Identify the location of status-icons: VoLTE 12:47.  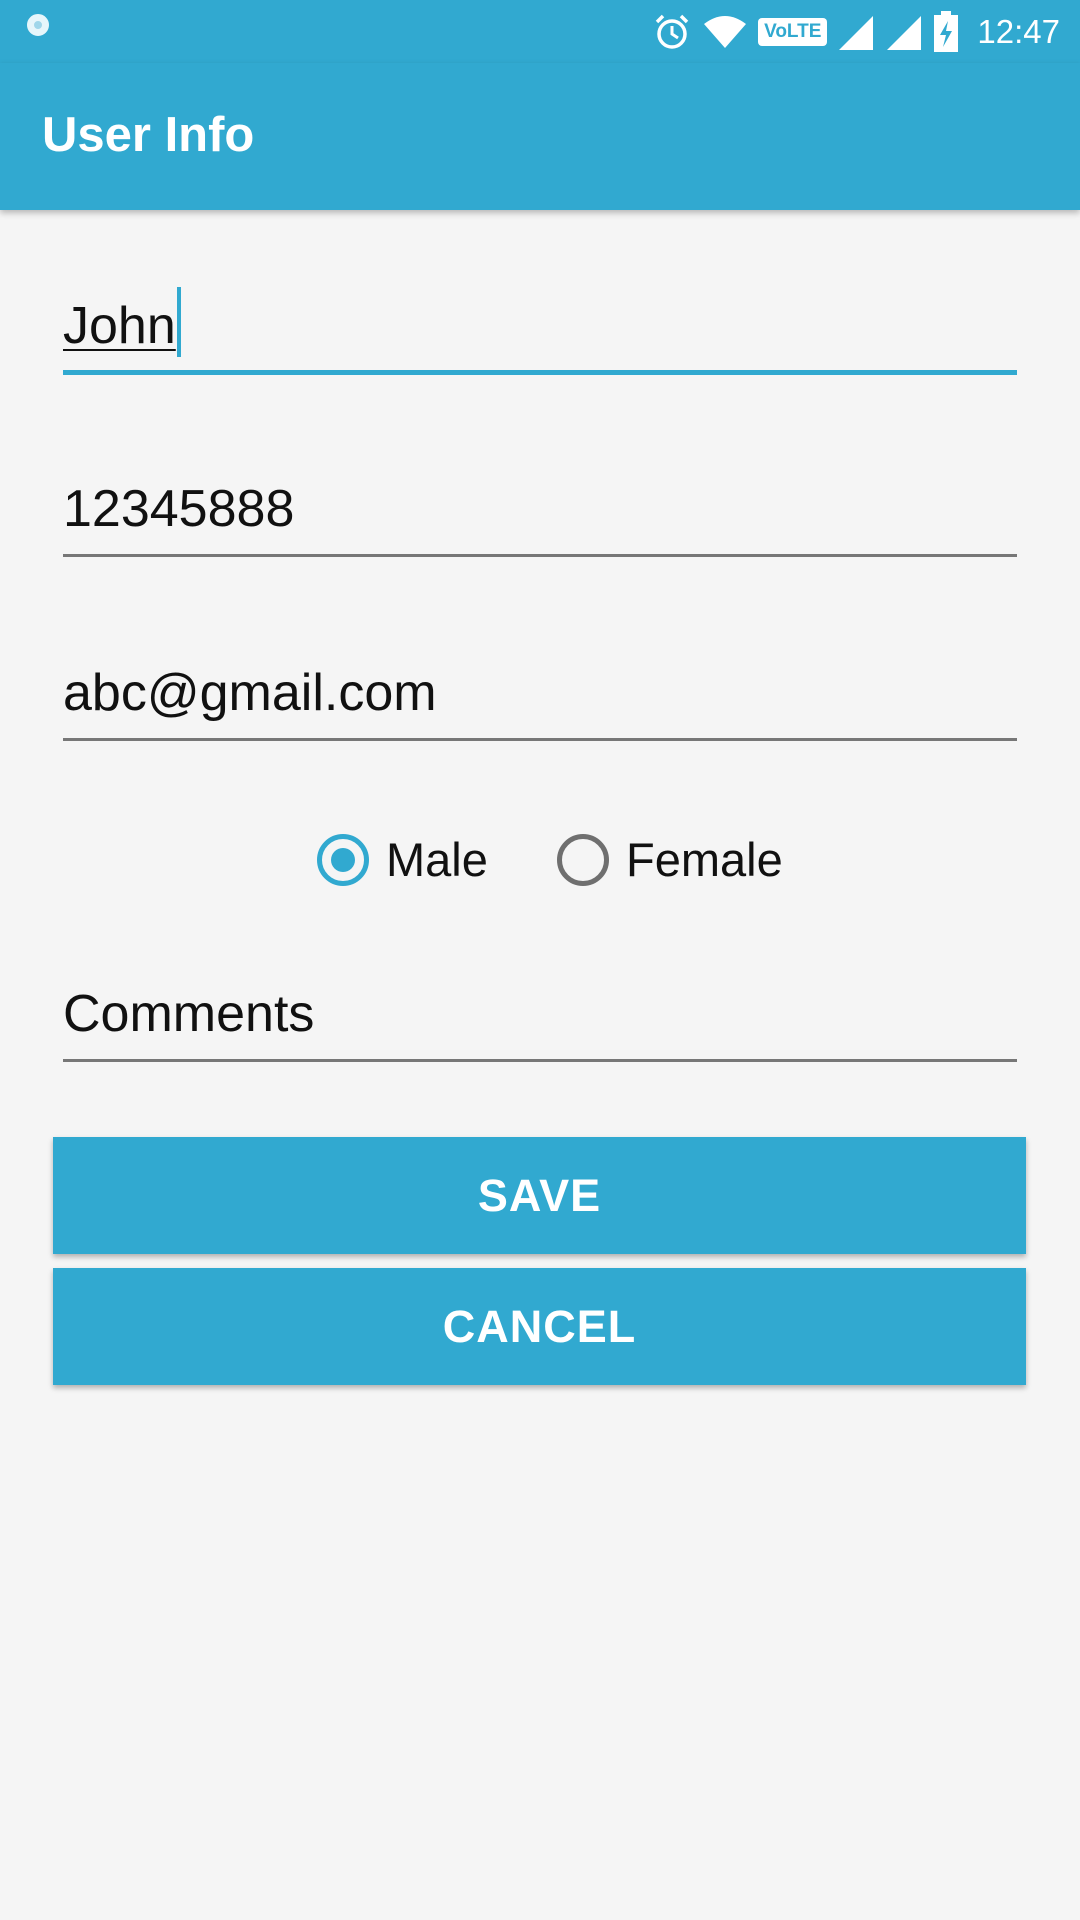
(856, 32).